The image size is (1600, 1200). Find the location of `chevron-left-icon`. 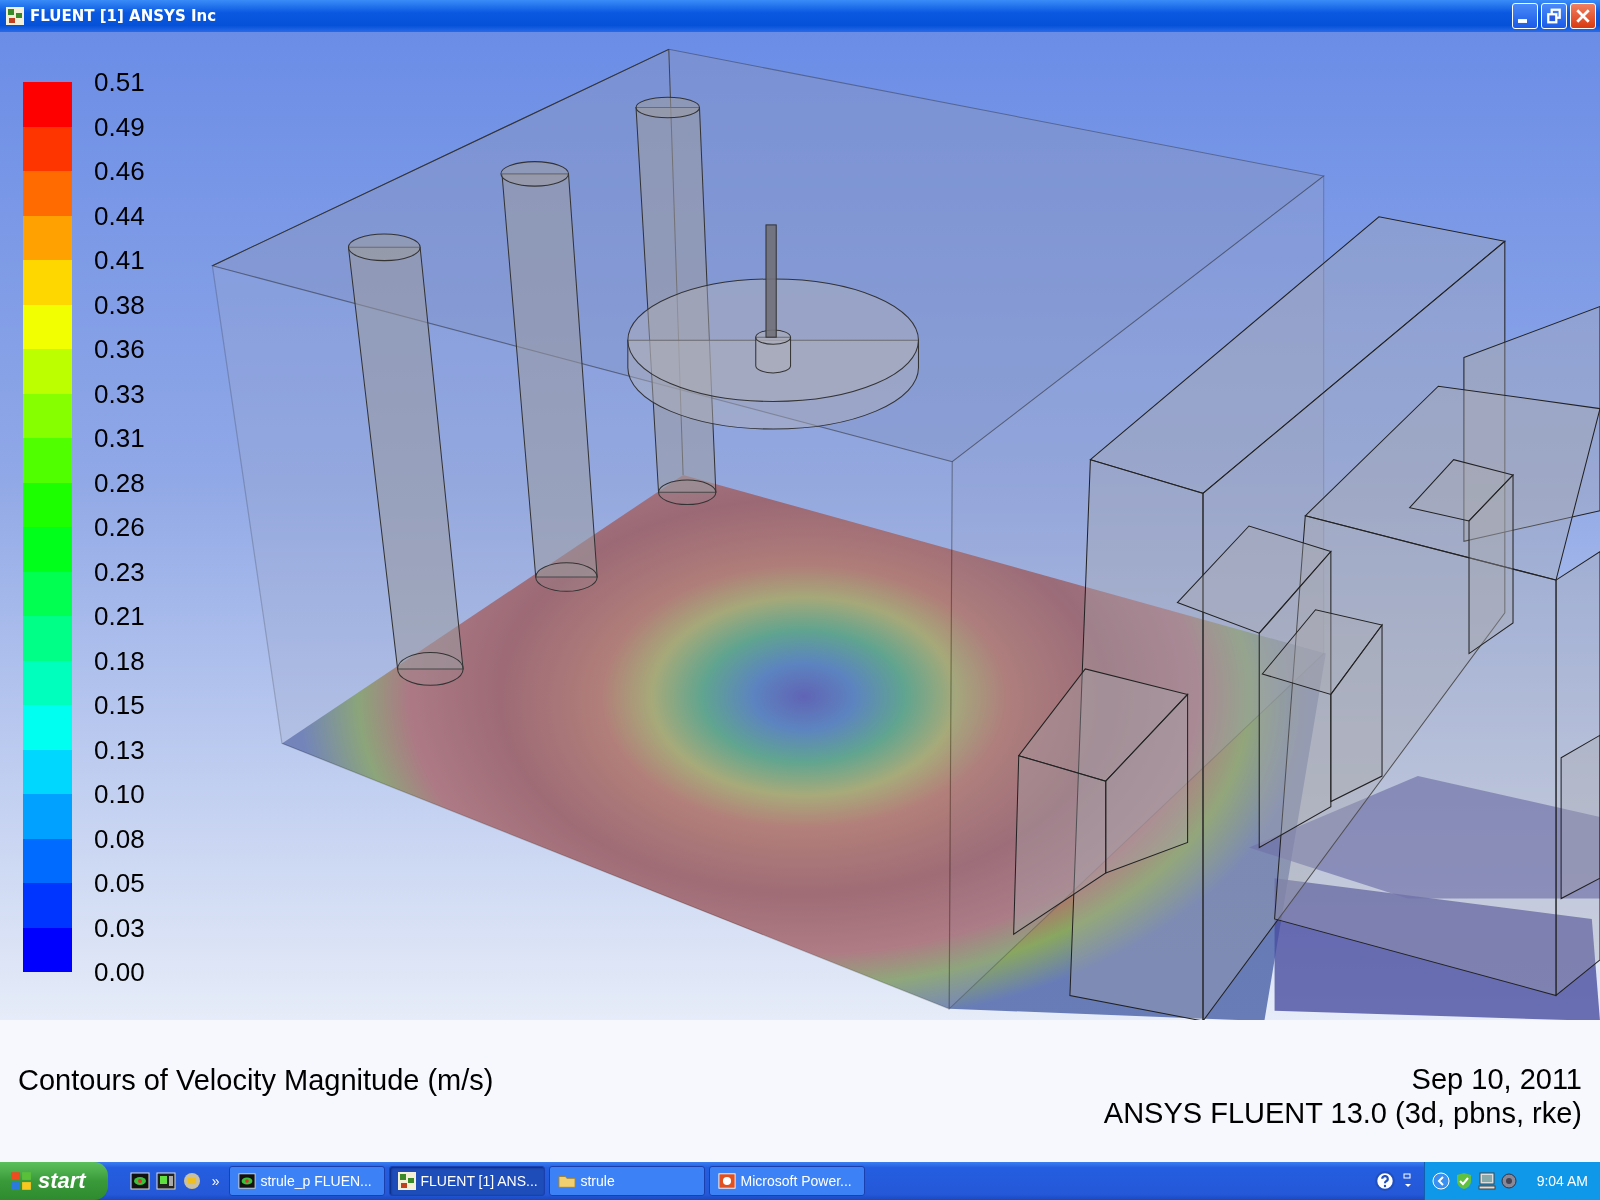

chevron-left-icon is located at coordinates (1440, 1181).